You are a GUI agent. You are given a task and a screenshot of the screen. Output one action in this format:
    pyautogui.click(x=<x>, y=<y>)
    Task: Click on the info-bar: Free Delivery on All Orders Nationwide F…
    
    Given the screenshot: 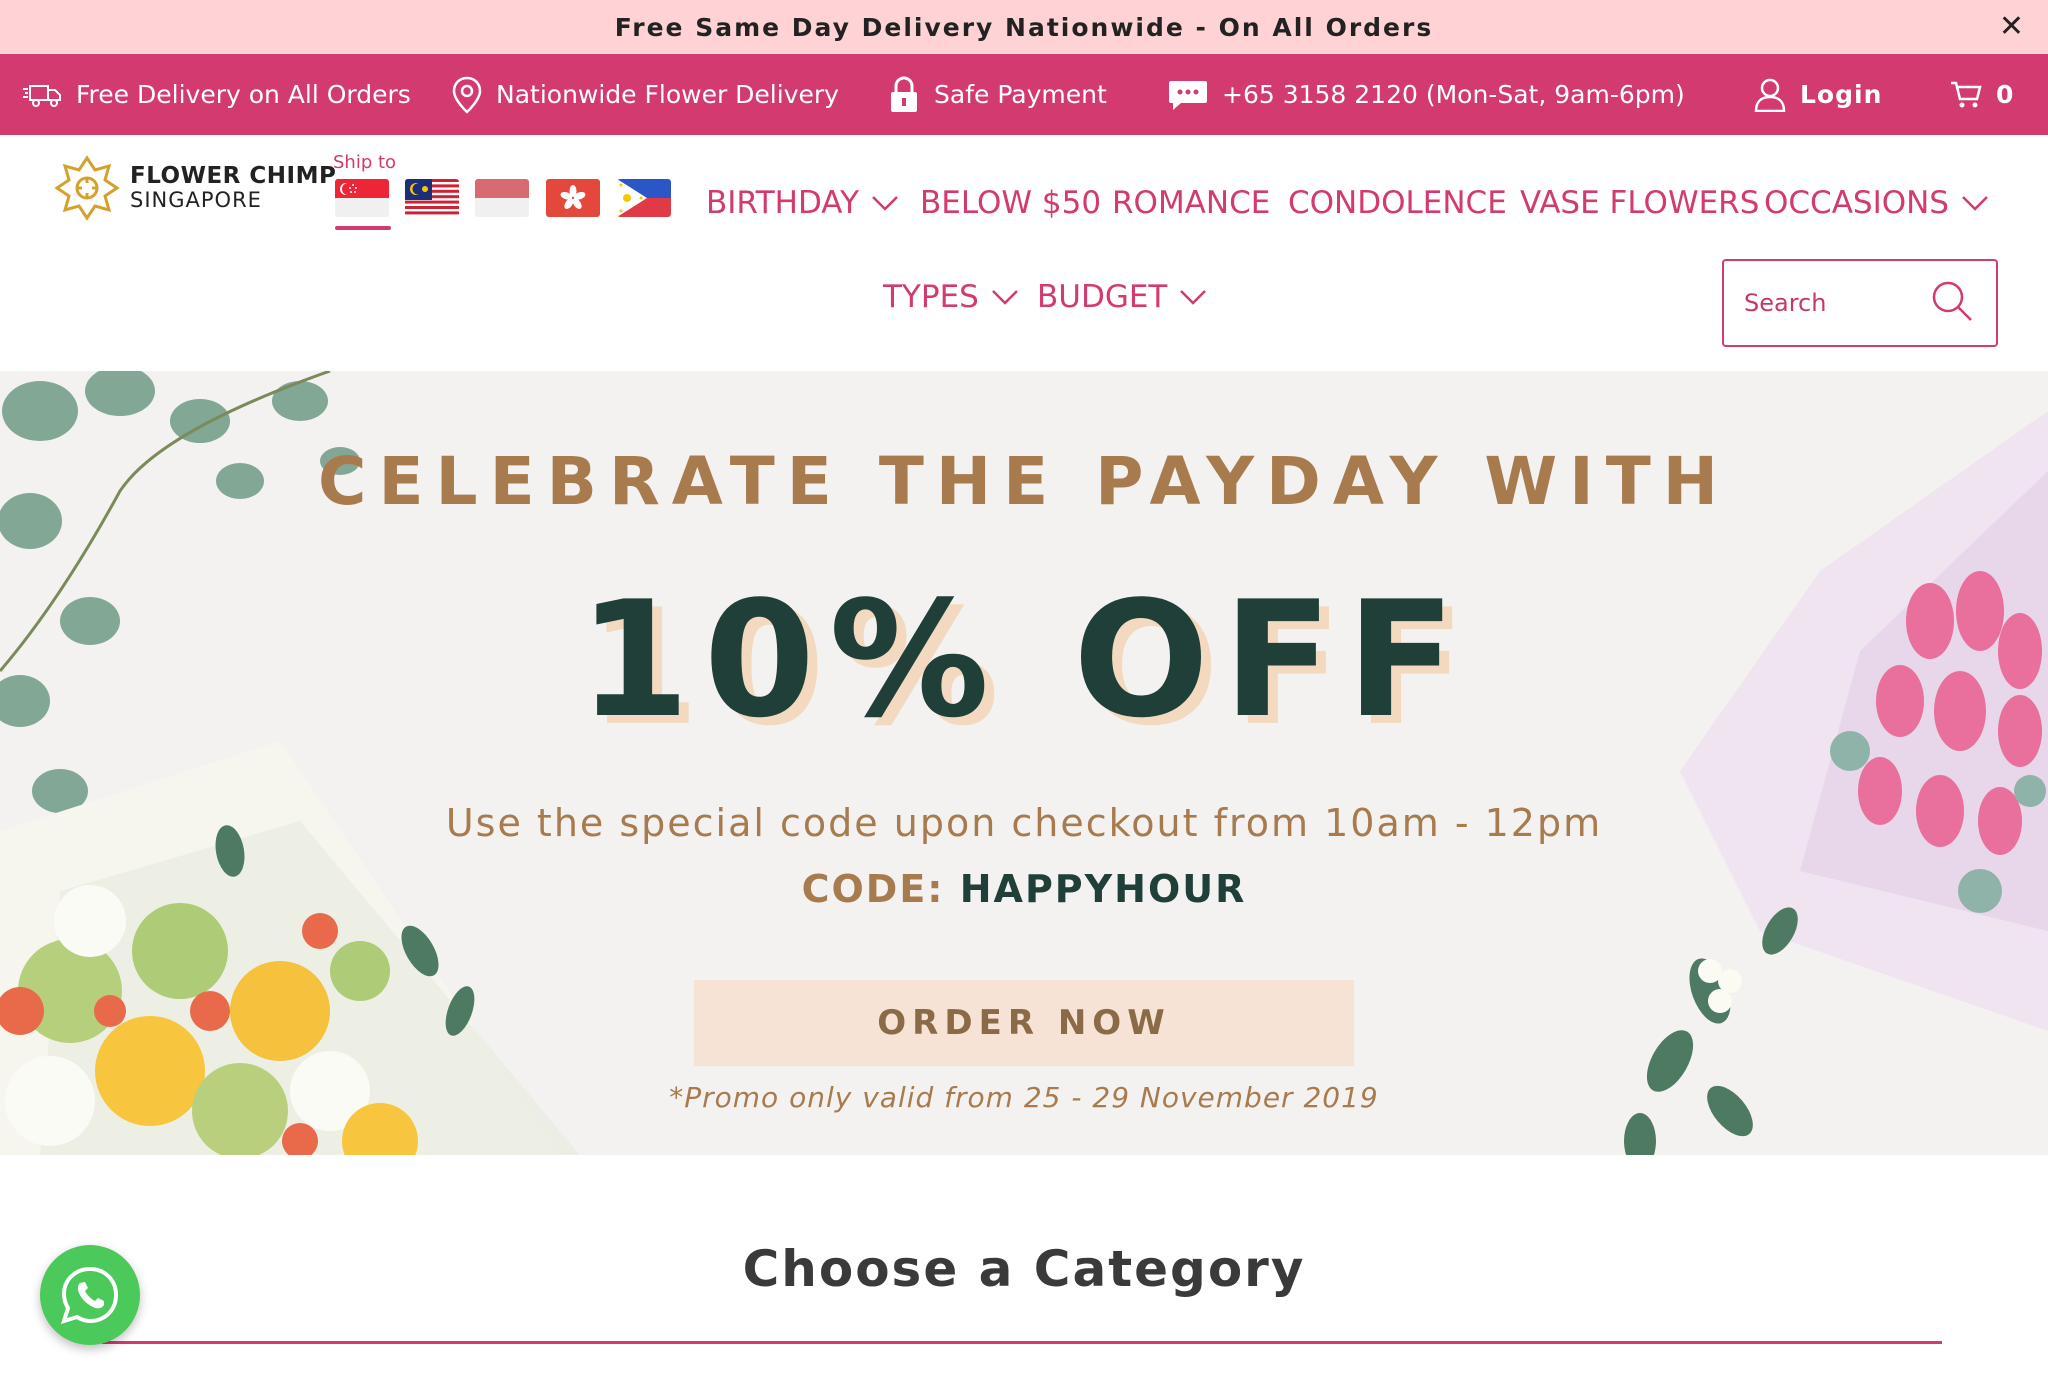 What is the action you would take?
    pyautogui.click(x=1024, y=94)
    